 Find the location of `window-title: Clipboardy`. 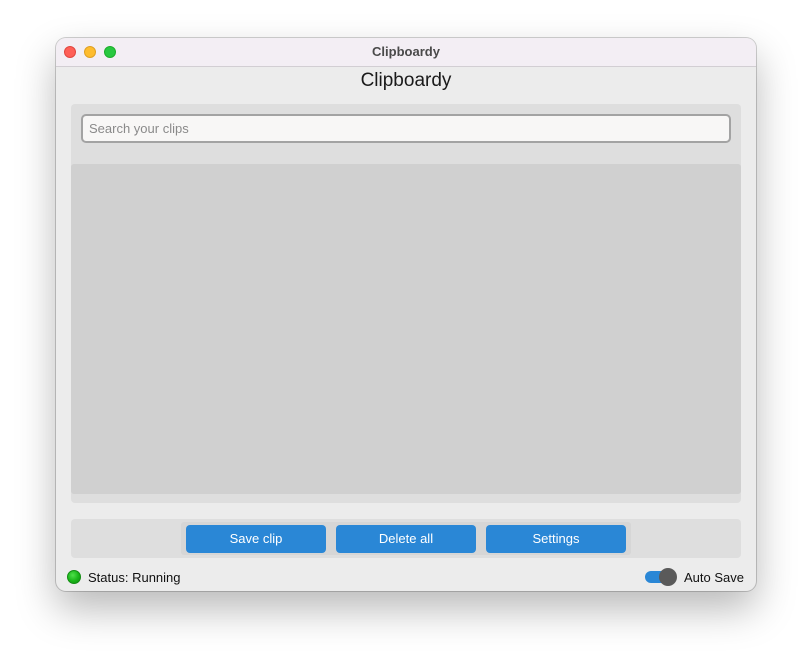

window-title: Clipboardy is located at coordinates (406, 51).